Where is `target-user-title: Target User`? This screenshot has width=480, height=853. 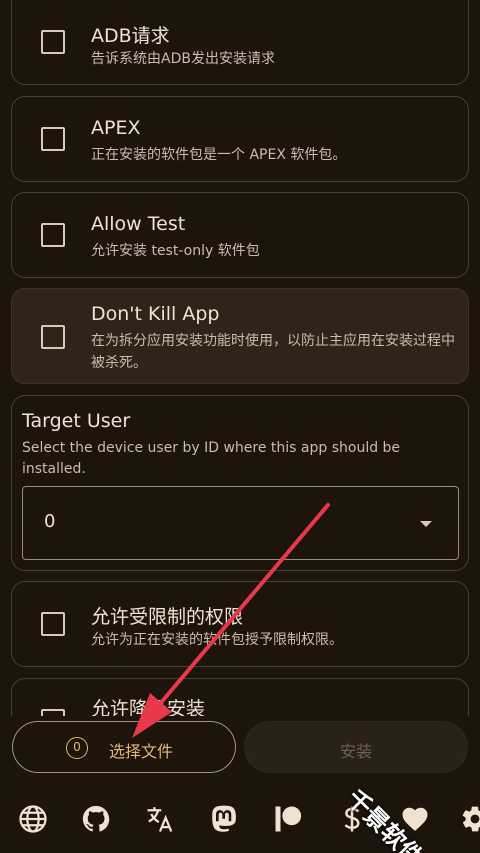
target-user-title: Target User is located at coordinates (76, 421).